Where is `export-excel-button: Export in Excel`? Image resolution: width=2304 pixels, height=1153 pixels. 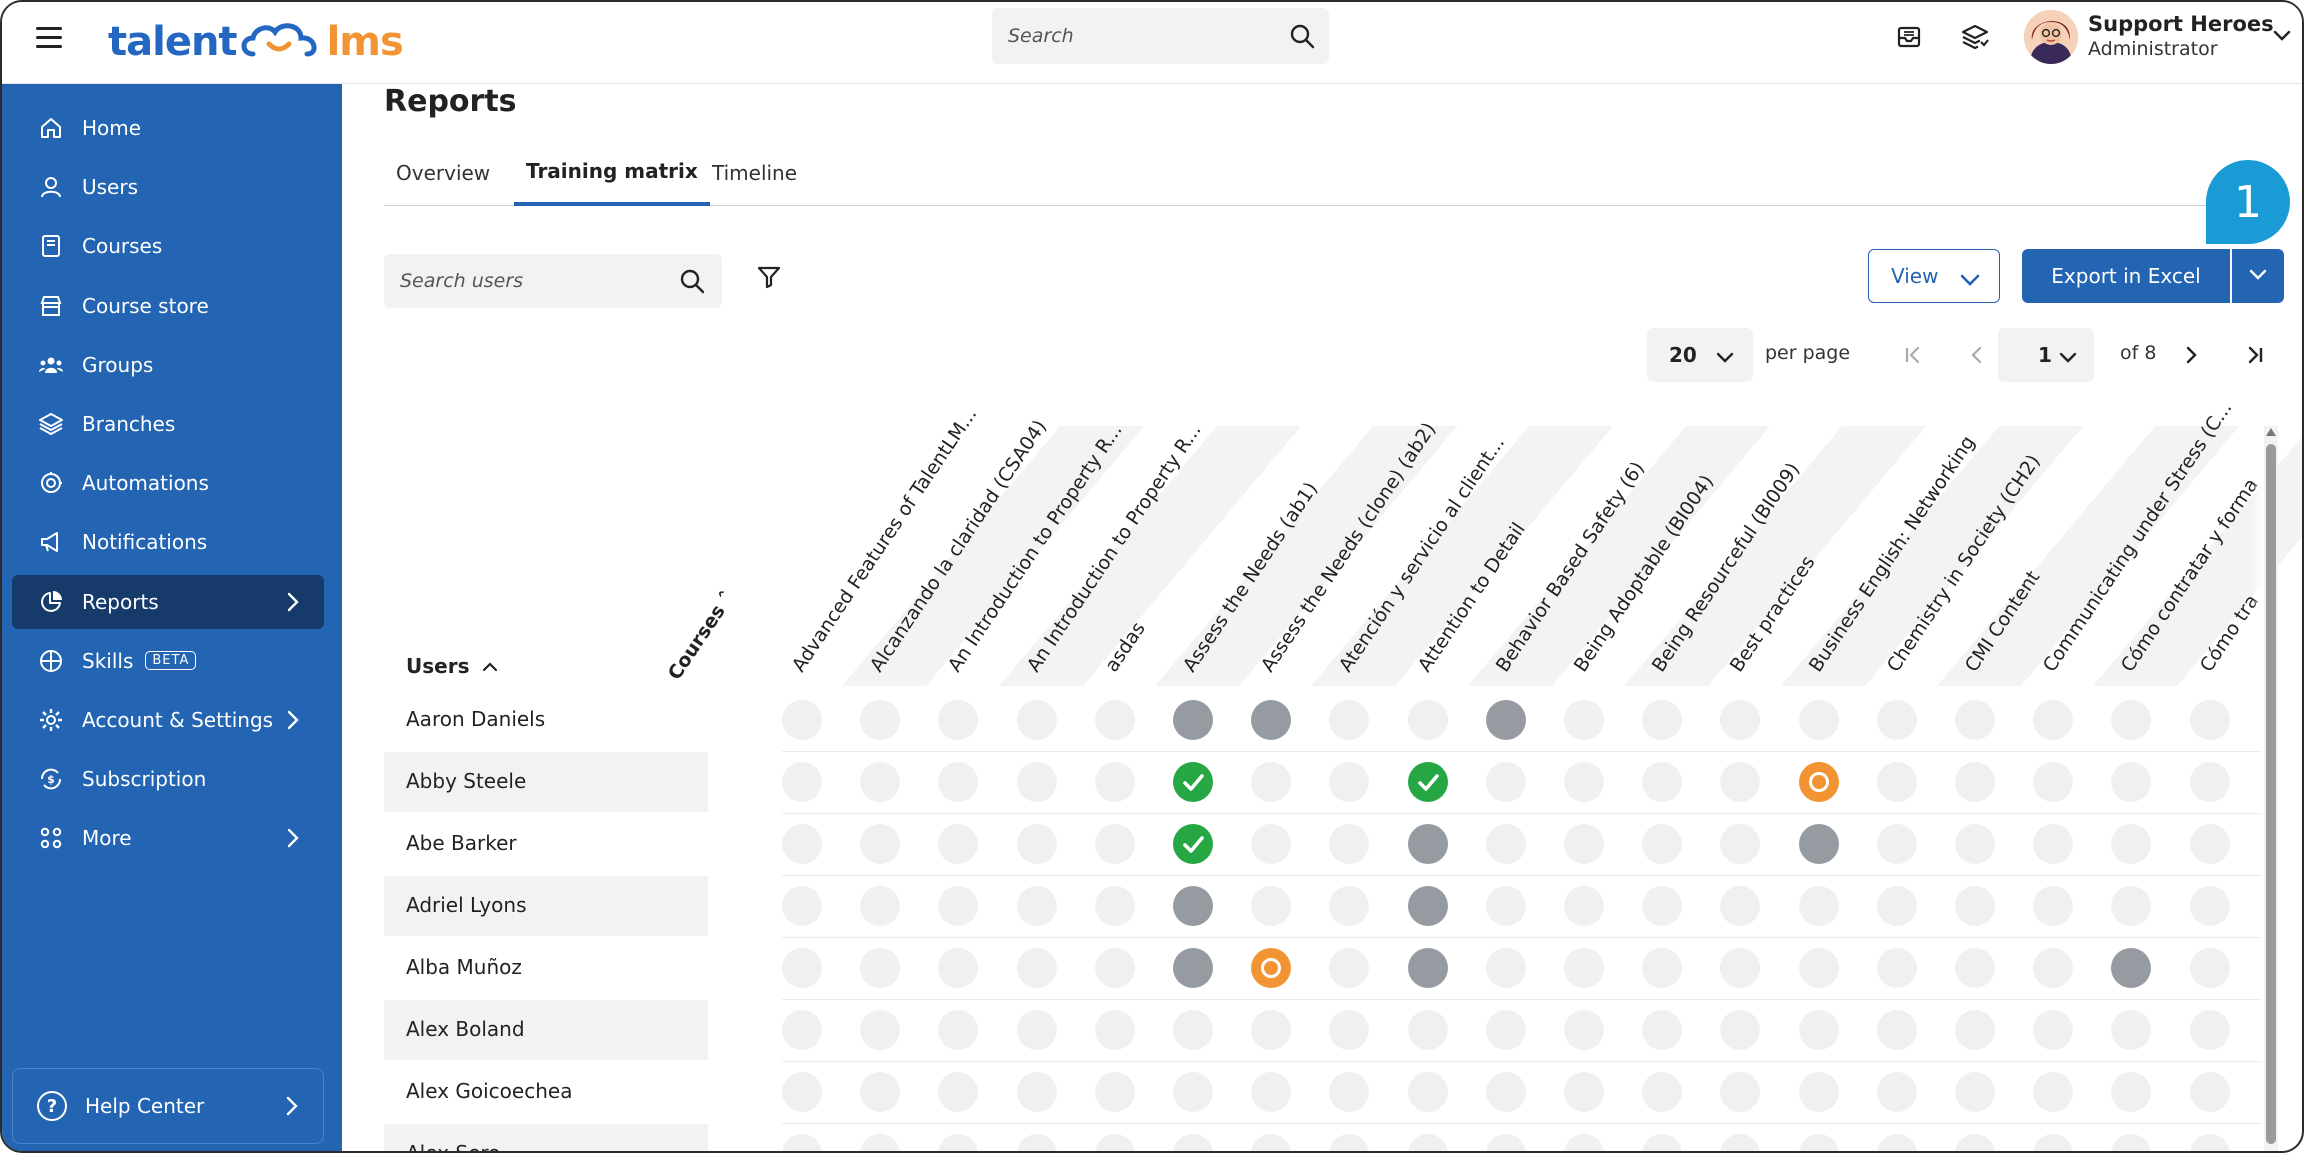 export-excel-button: Export in Excel is located at coordinates (2126, 276).